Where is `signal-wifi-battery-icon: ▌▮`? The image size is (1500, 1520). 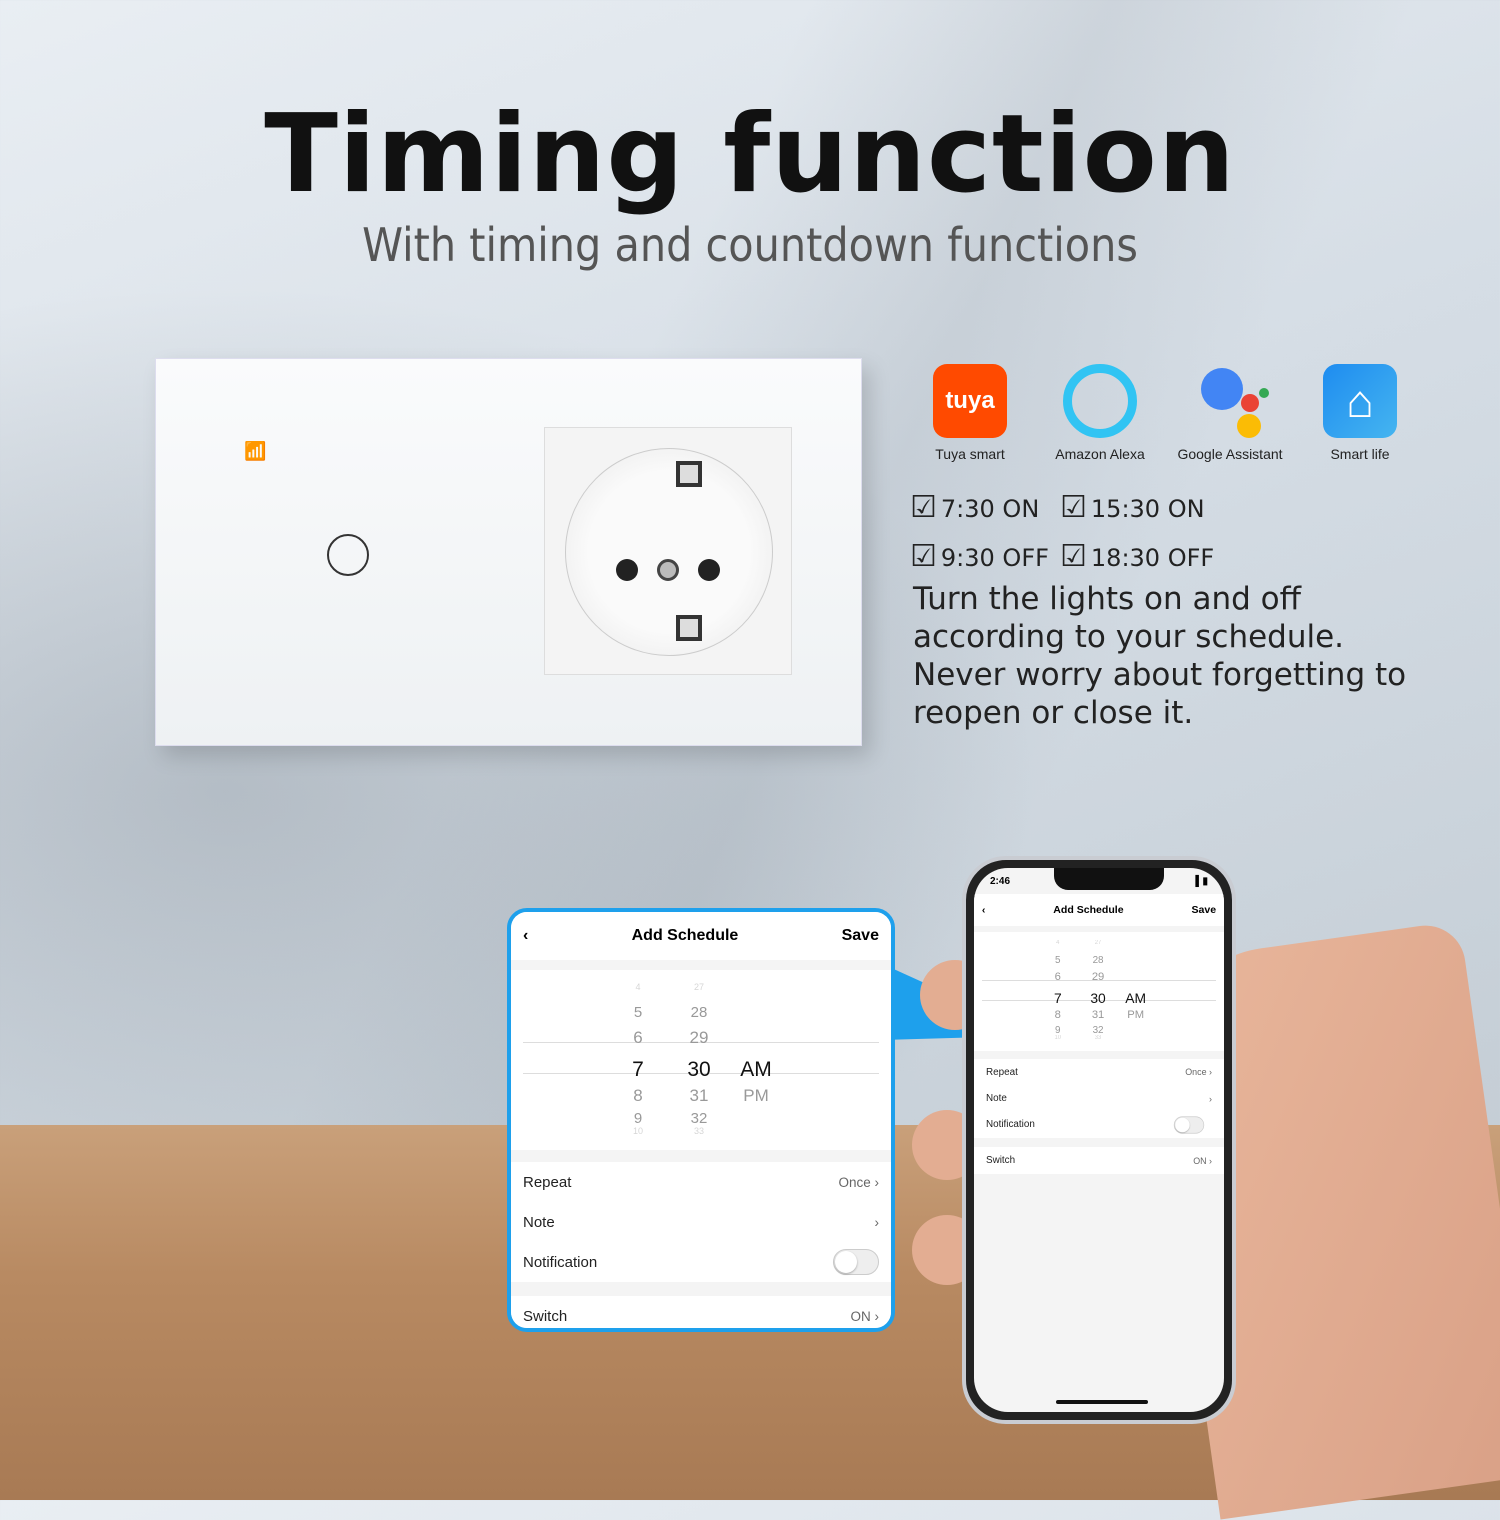
signal-wifi-battery-icon: ▌▮ is located at coordinates (1201, 881).